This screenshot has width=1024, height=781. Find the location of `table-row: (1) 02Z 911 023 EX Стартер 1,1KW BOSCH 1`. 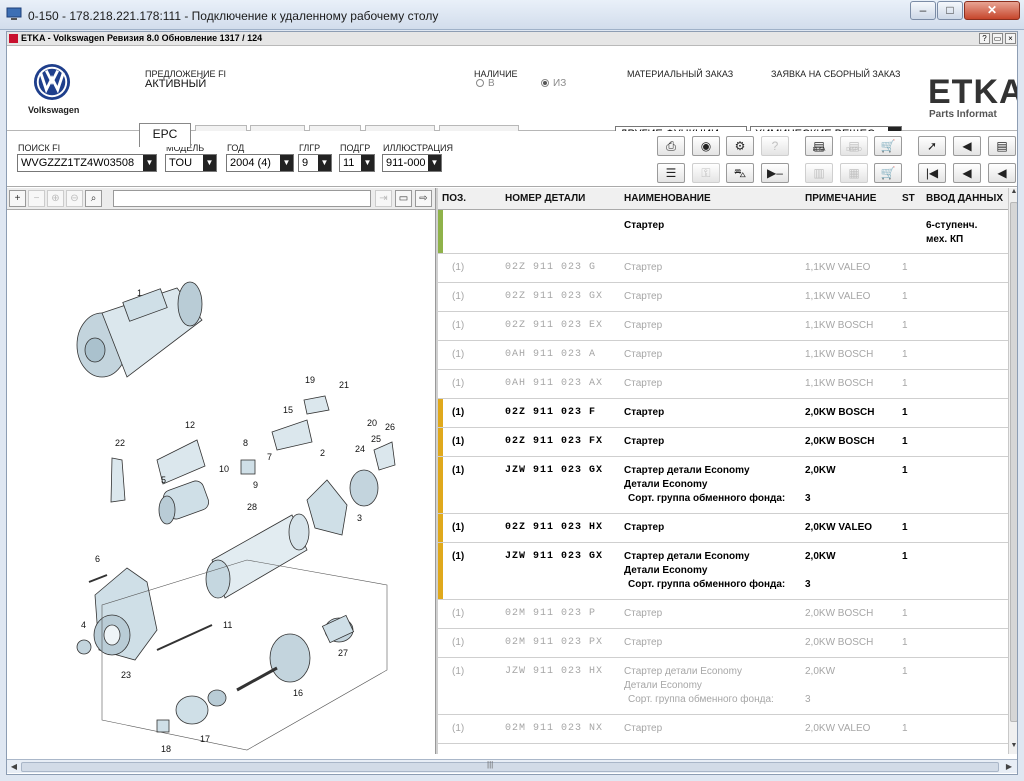

table-row: (1) 02Z 911 023 EX Стартер 1,1KW BOSCH 1 is located at coordinates (723, 326).